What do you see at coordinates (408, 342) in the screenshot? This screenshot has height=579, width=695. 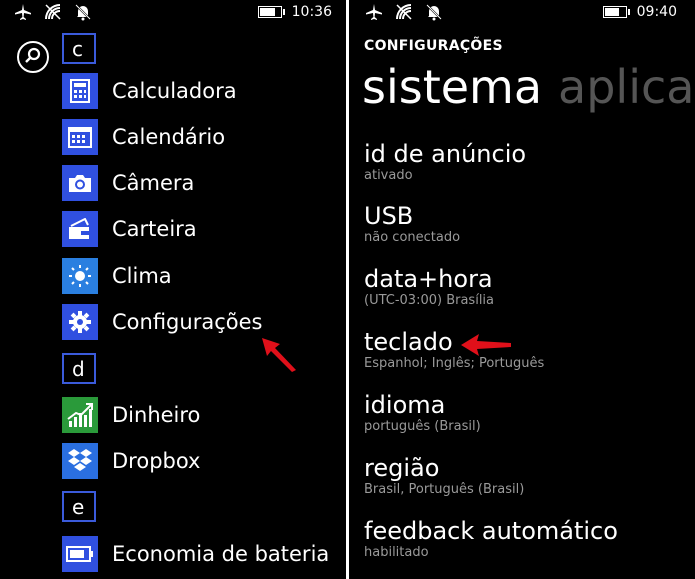 I see `setting-name: teclado` at bounding box center [408, 342].